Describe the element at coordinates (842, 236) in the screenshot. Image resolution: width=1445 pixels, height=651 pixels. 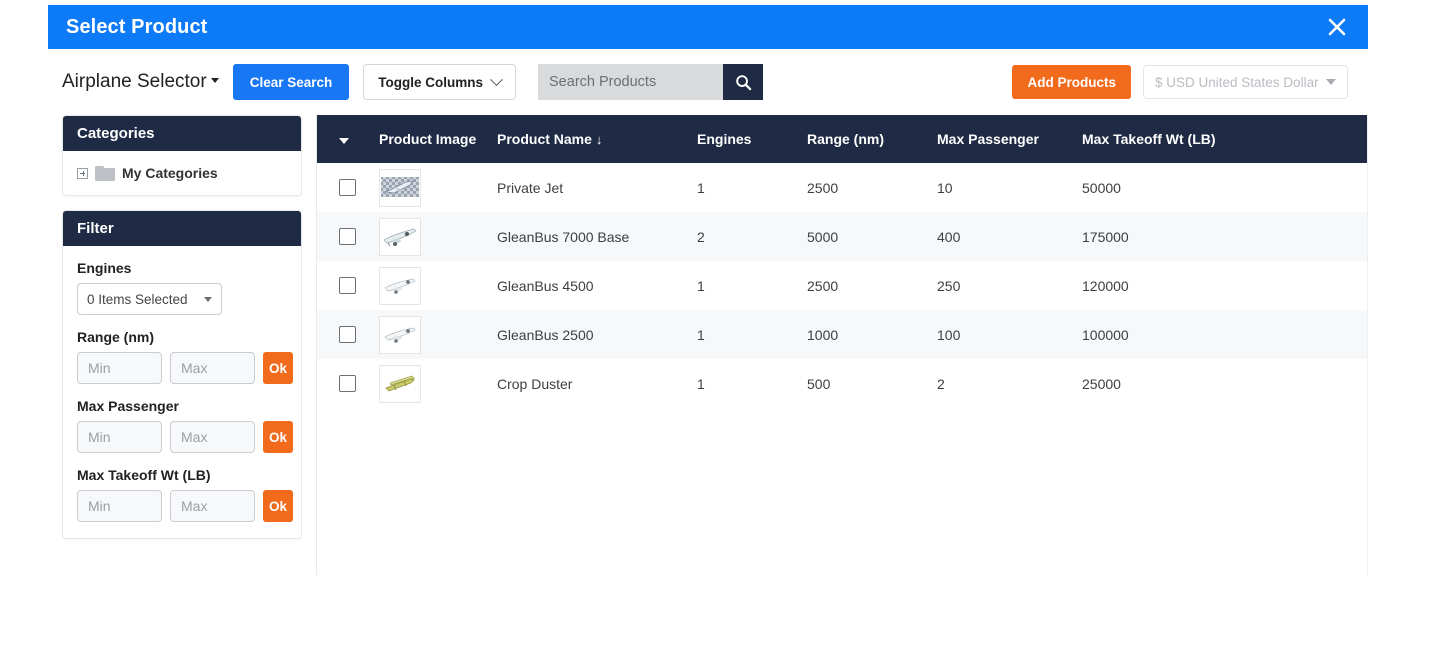
I see `table-row: GleanBus 7000 Base 2 5000 400 175000` at that location.